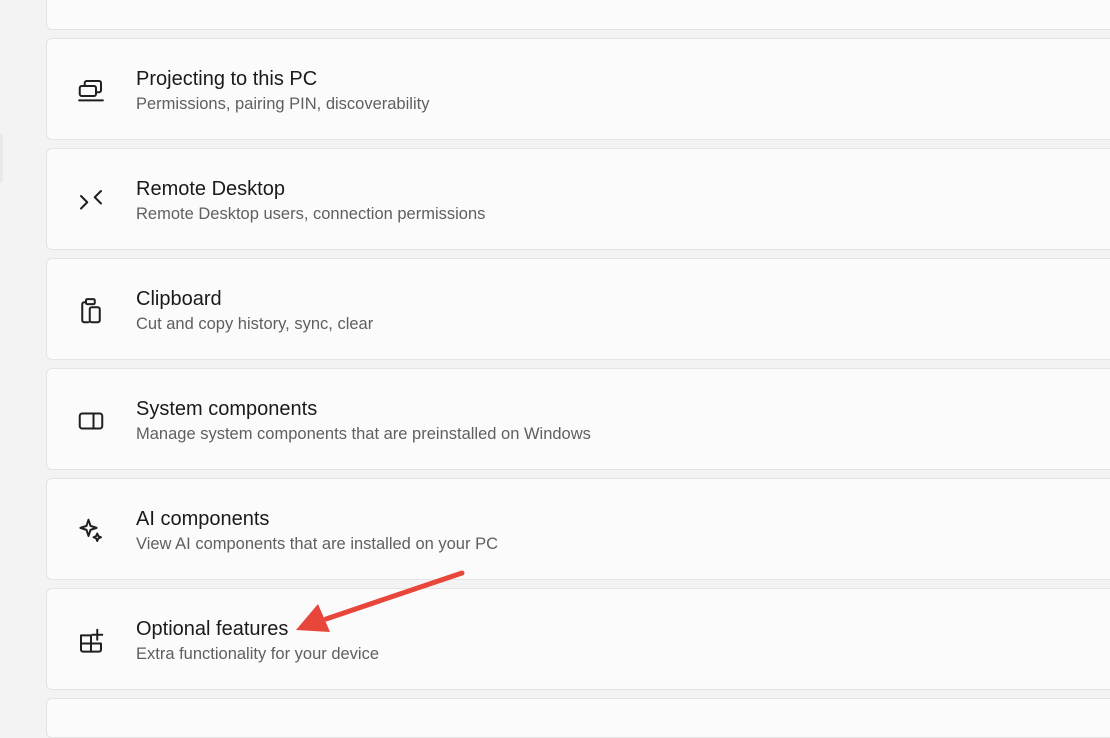  I want to click on sparkle-icon, so click(91, 531).